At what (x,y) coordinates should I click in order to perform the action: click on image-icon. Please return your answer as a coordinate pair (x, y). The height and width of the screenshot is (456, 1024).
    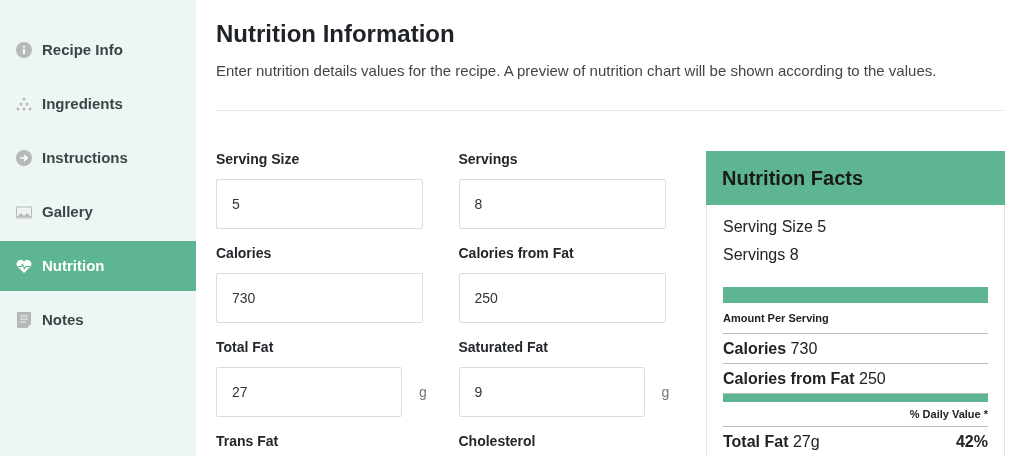
    Looking at the image, I should click on (24, 212).